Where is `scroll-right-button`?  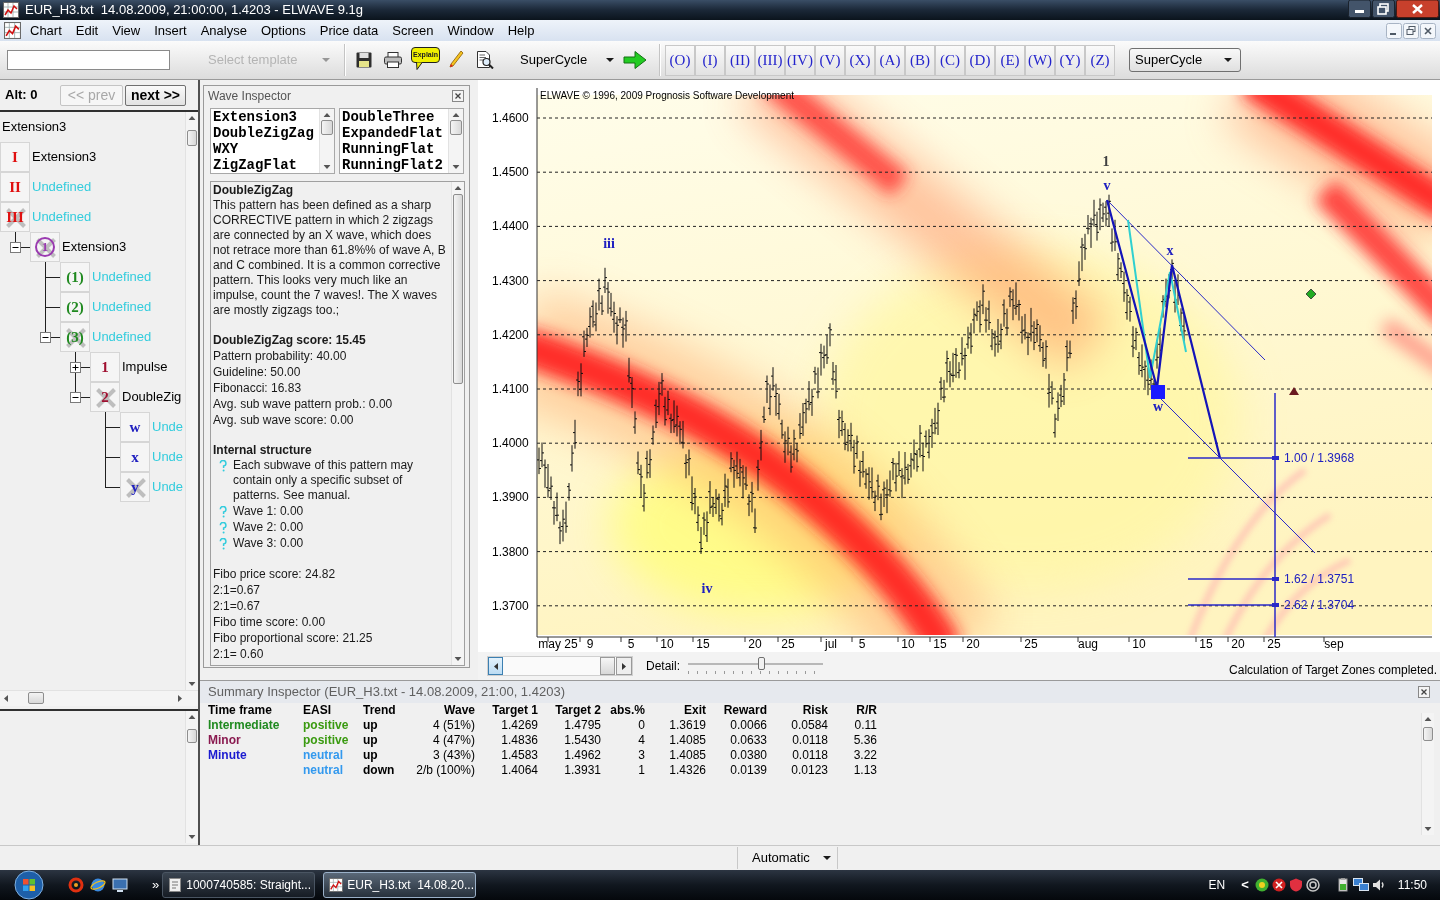 scroll-right-button is located at coordinates (624, 666).